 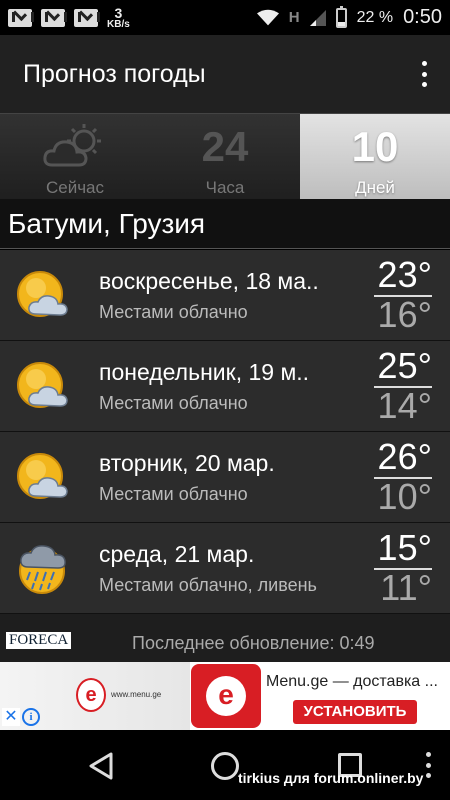 What do you see at coordinates (187, 463) in the screenshot?
I see `forecast-day: вторник, 20 мар.` at bounding box center [187, 463].